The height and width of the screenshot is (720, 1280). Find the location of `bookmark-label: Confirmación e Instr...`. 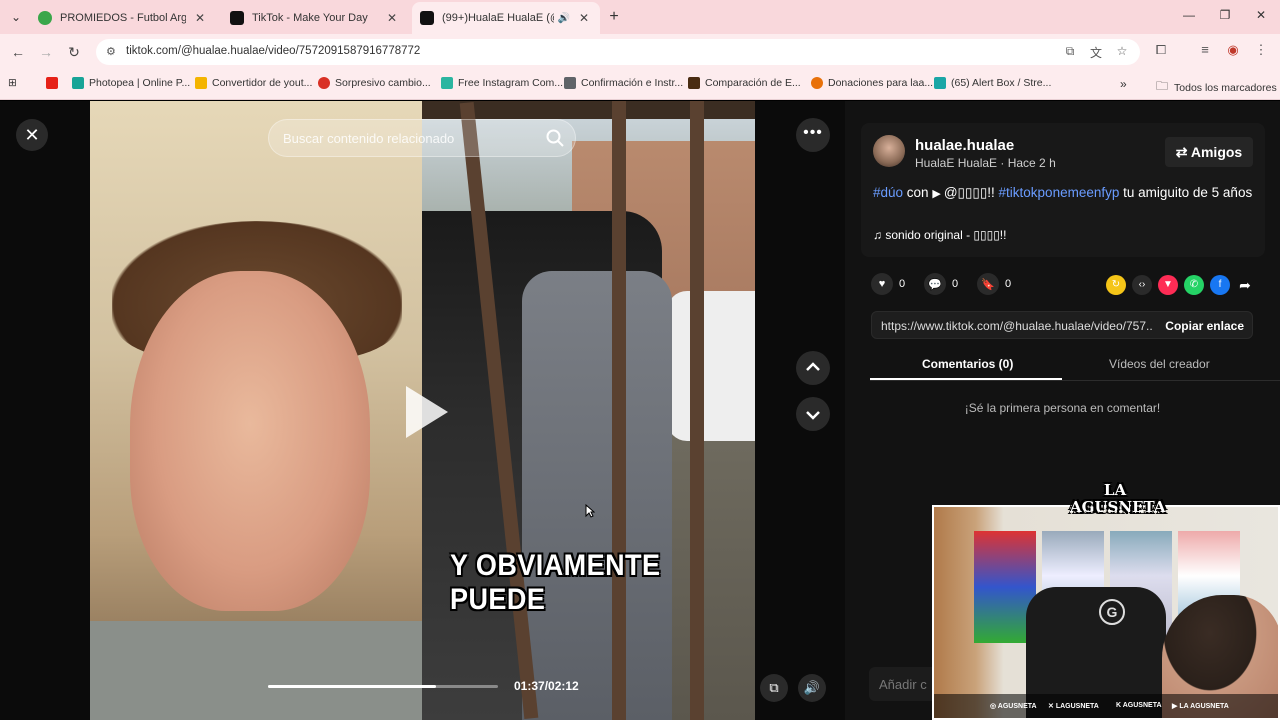

bookmark-label: Confirmación e Instr... is located at coordinates (632, 83).